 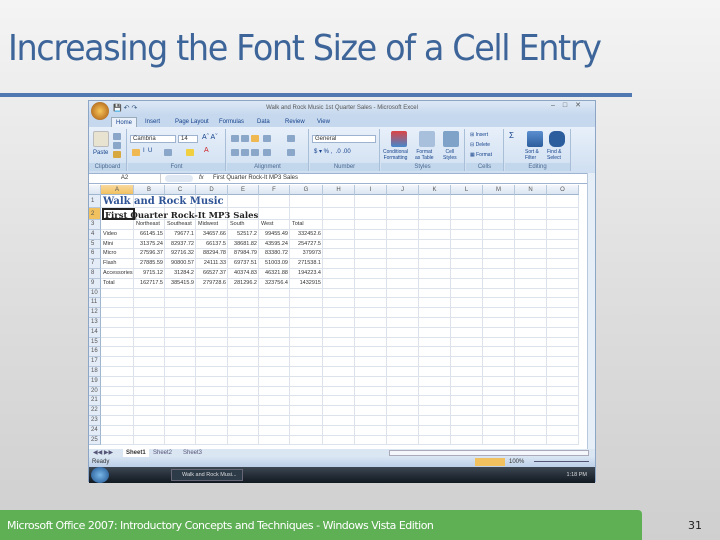 I want to click on column-header-b: B, so click(x=149, y=190).